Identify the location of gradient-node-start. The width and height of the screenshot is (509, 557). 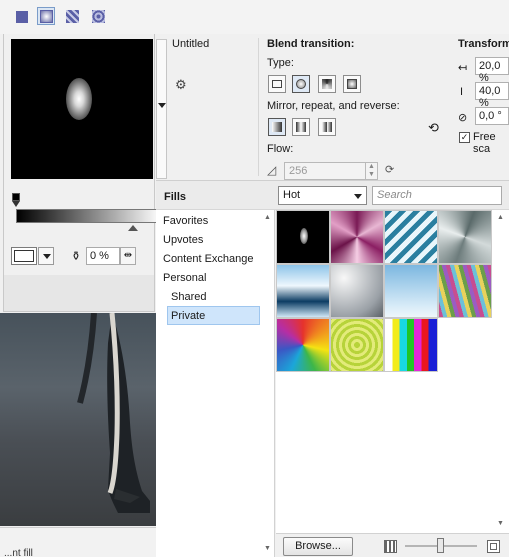
(16, 197).